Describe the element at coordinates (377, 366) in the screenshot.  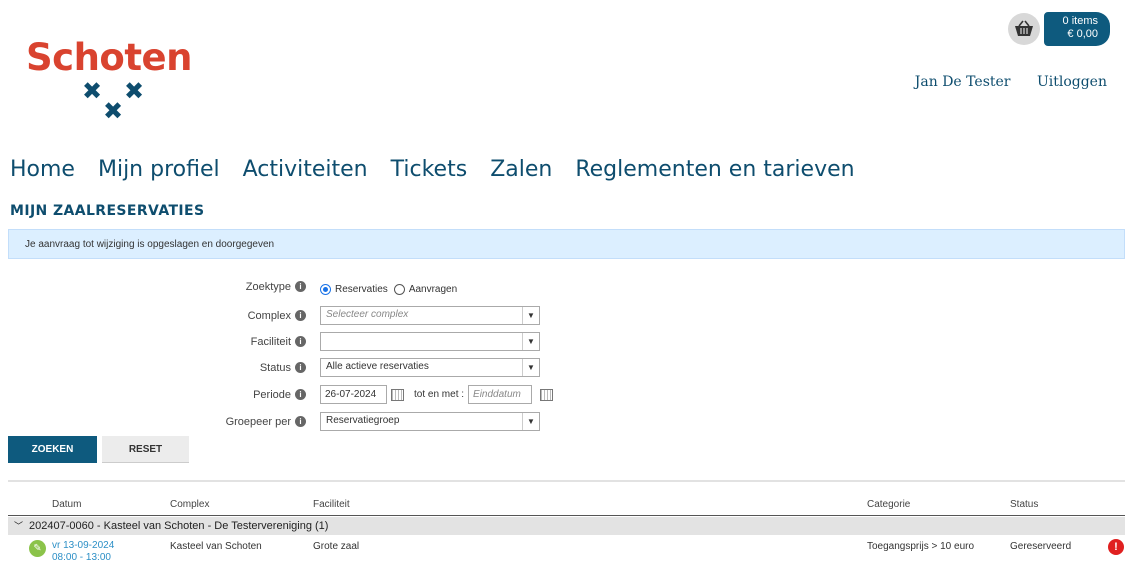
I see `status-value: Alle actieve reservaties` at that location.